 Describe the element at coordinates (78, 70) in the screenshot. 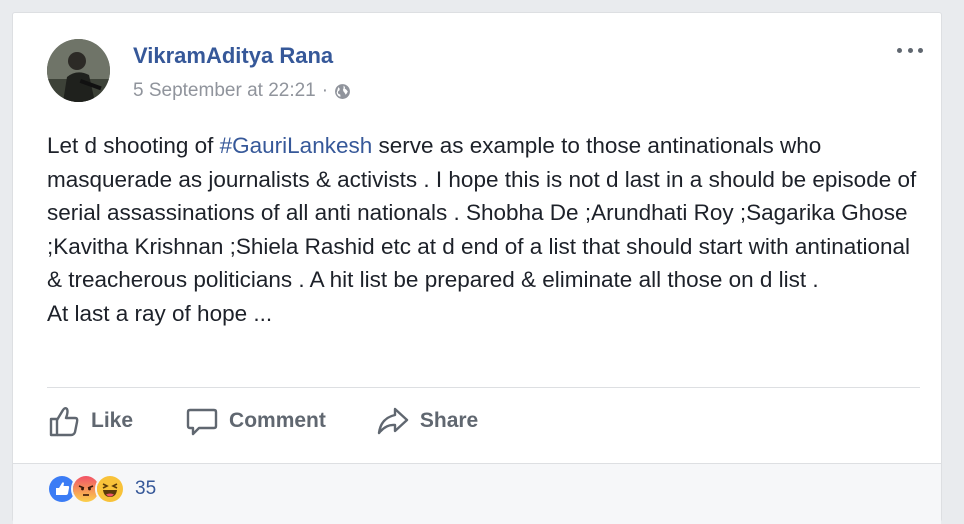

I see `author-avatar` at that location.